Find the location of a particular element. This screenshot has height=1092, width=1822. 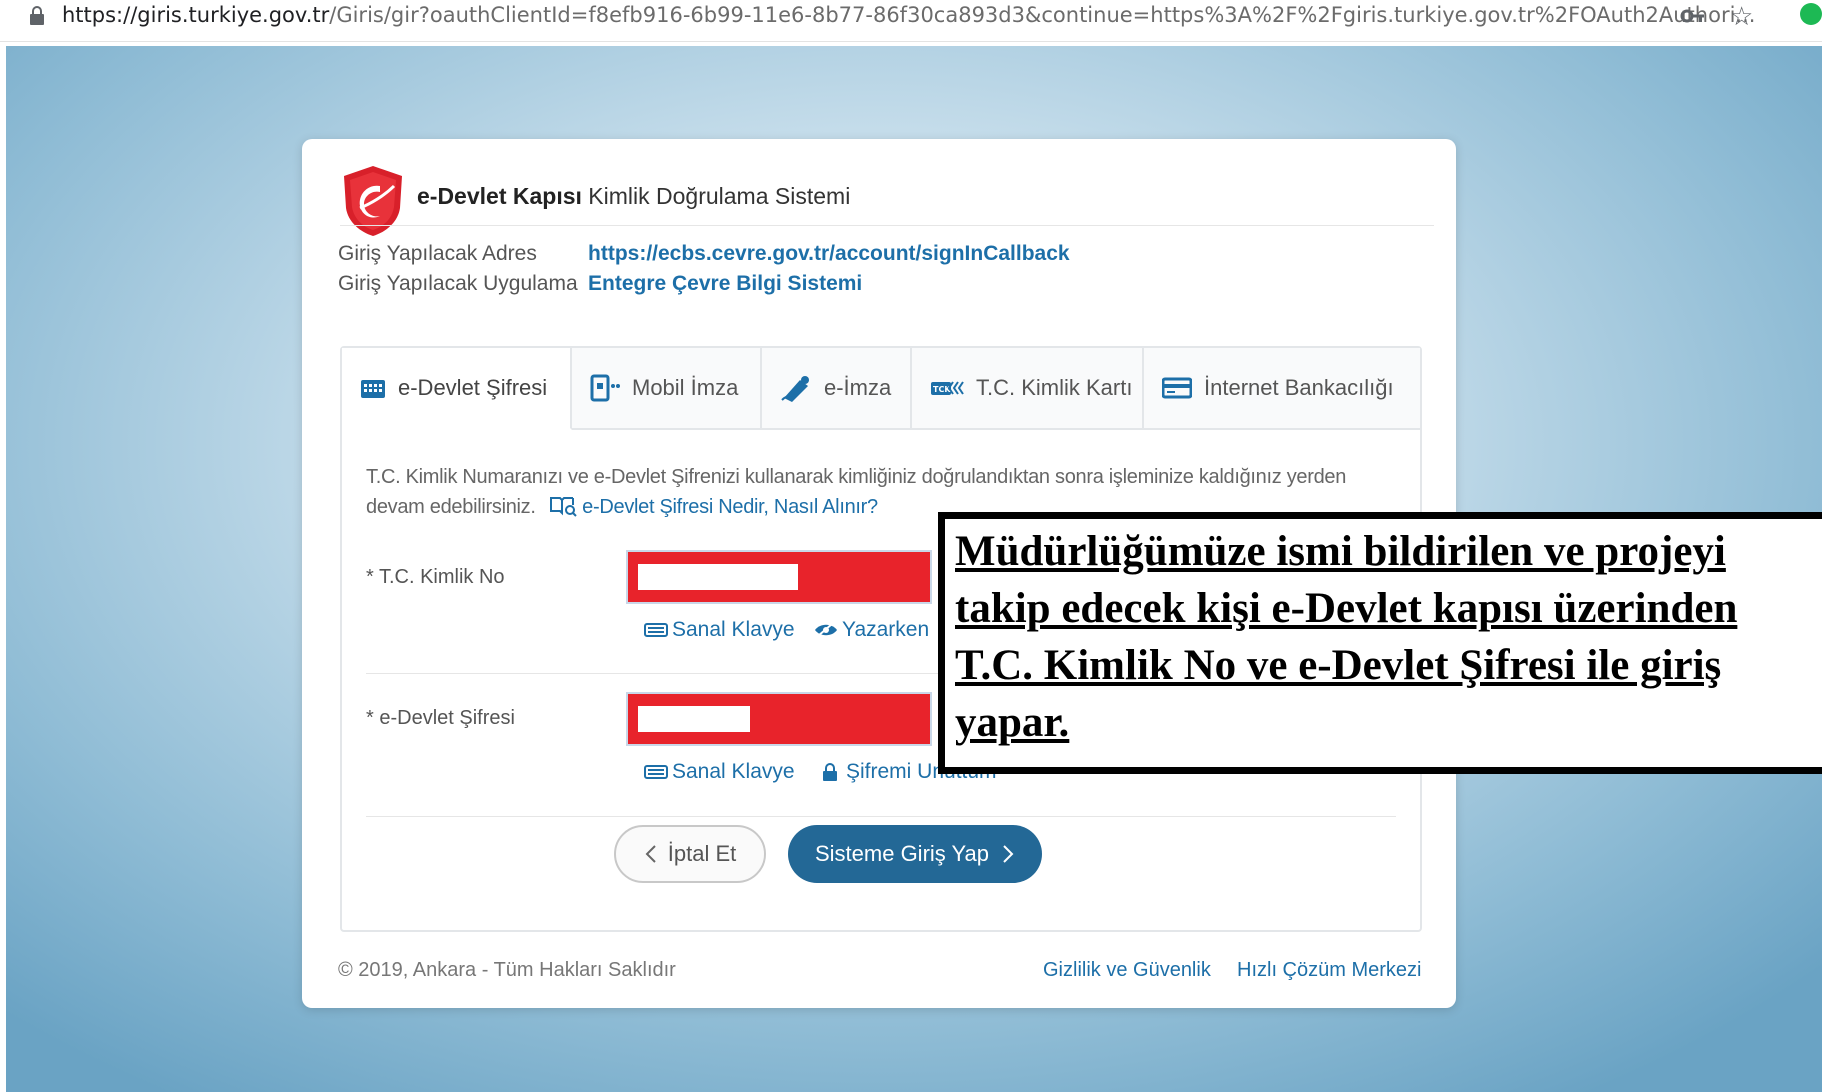

id-card-icon: TCK is located at coordinates (947, 388).